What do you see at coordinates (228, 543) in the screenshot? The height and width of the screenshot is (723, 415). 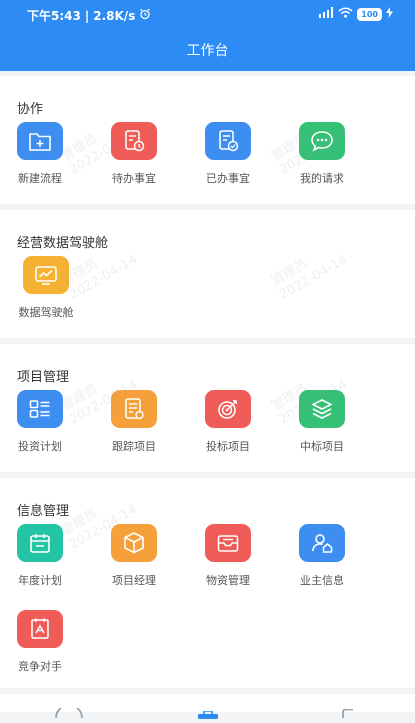 I see `tray-icon` at bounding box center [228, 543].